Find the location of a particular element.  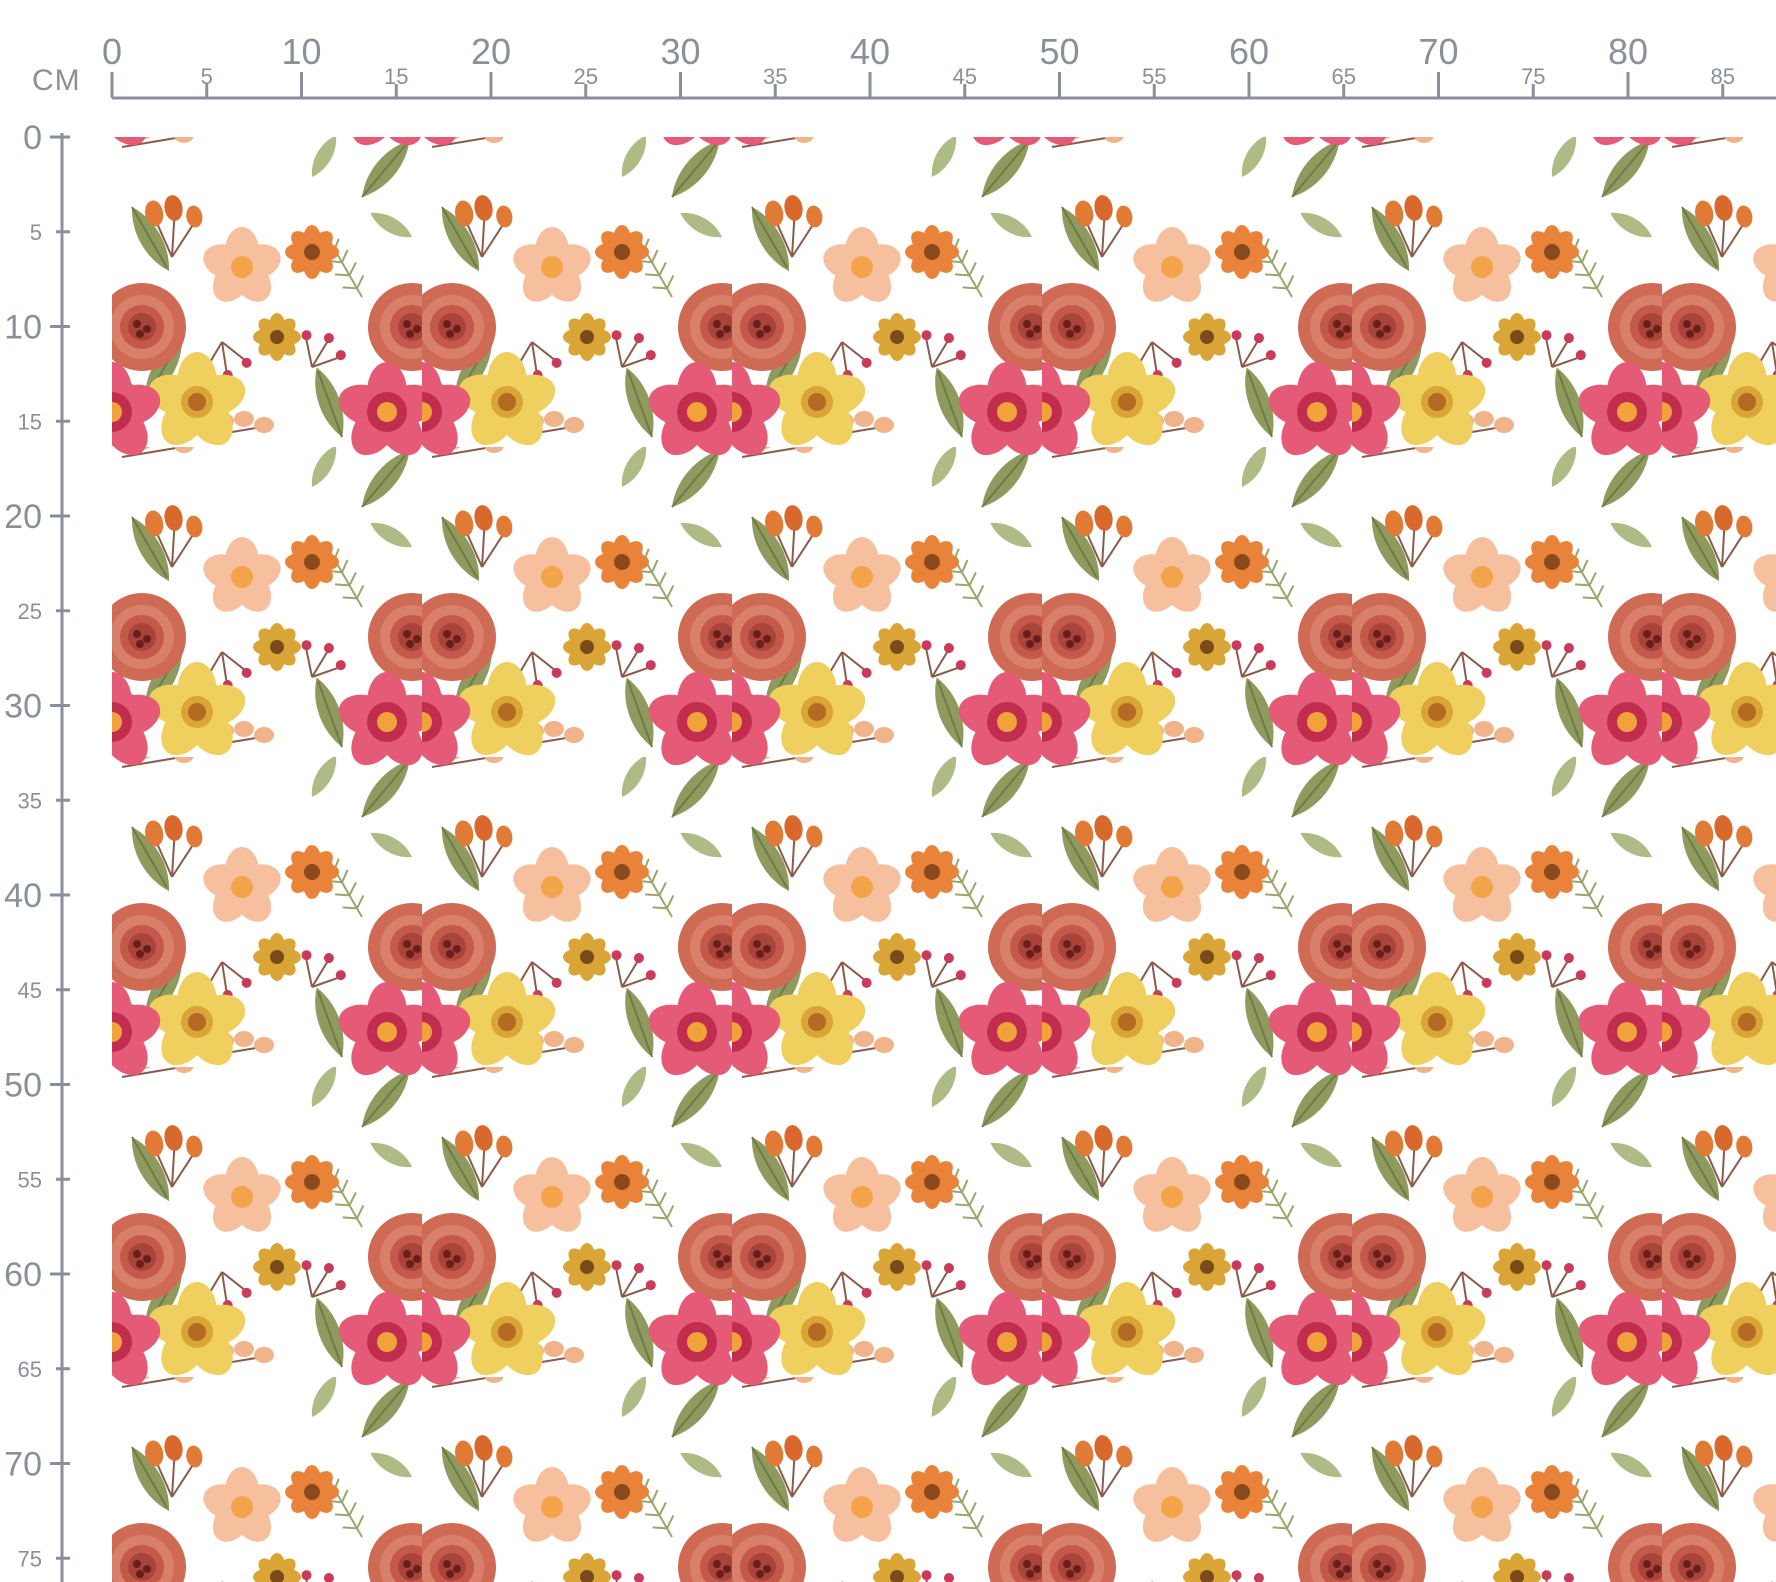

ruler-h-label: 40 is located at coordinates (870, 51).